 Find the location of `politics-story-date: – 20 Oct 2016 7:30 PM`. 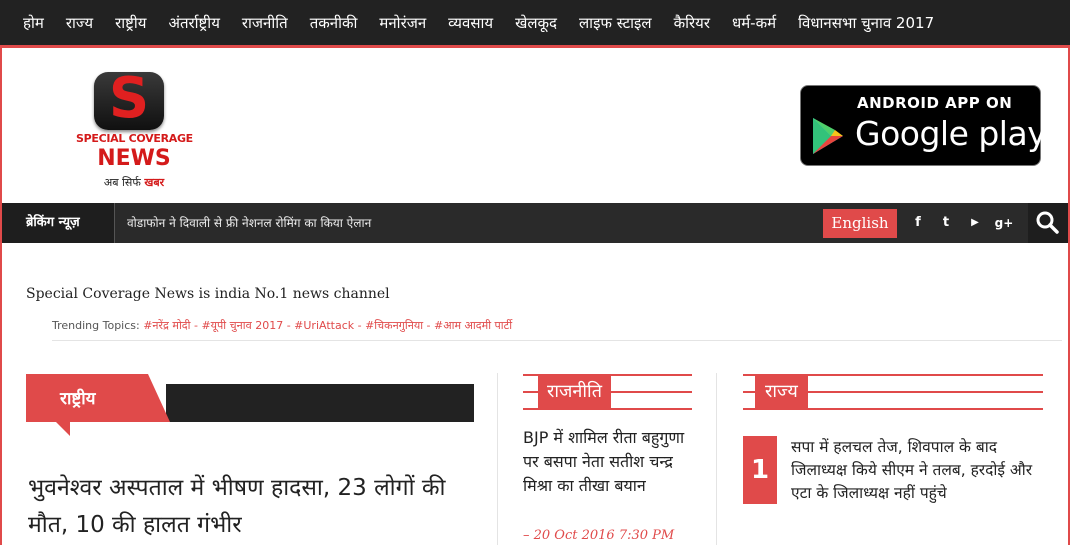

politics-story-date: – 20 Oct 2016 7:30 PM is located at coordinates (599, 535).